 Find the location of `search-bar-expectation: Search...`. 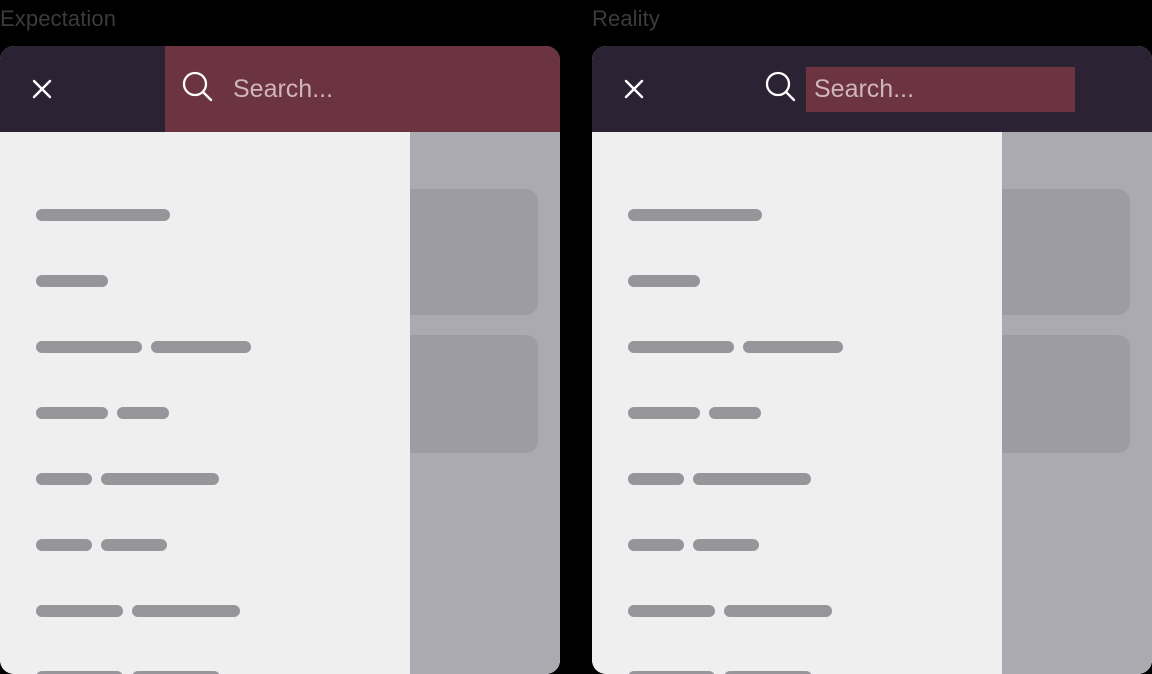

search-bar-expectation: Search... is located at coordinates (362, 89).